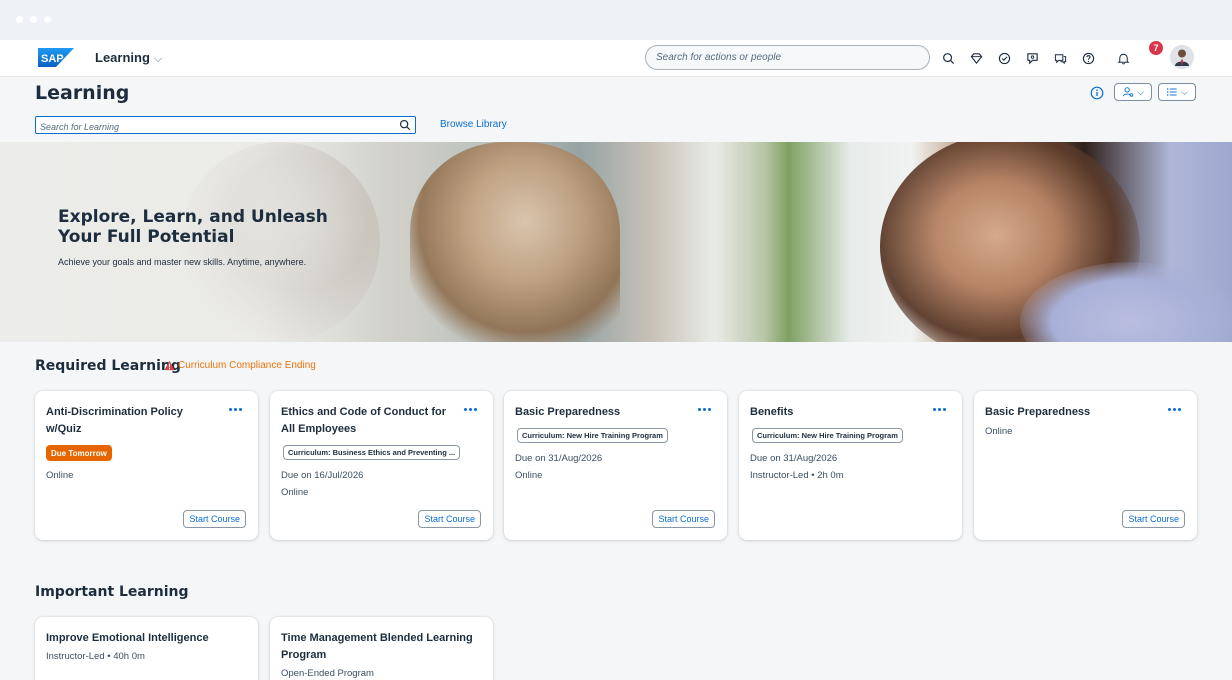 This screenshot has width=1232, height=680. I want to click on course-title: Improve Emotional Intelligence, so click(127, 638).